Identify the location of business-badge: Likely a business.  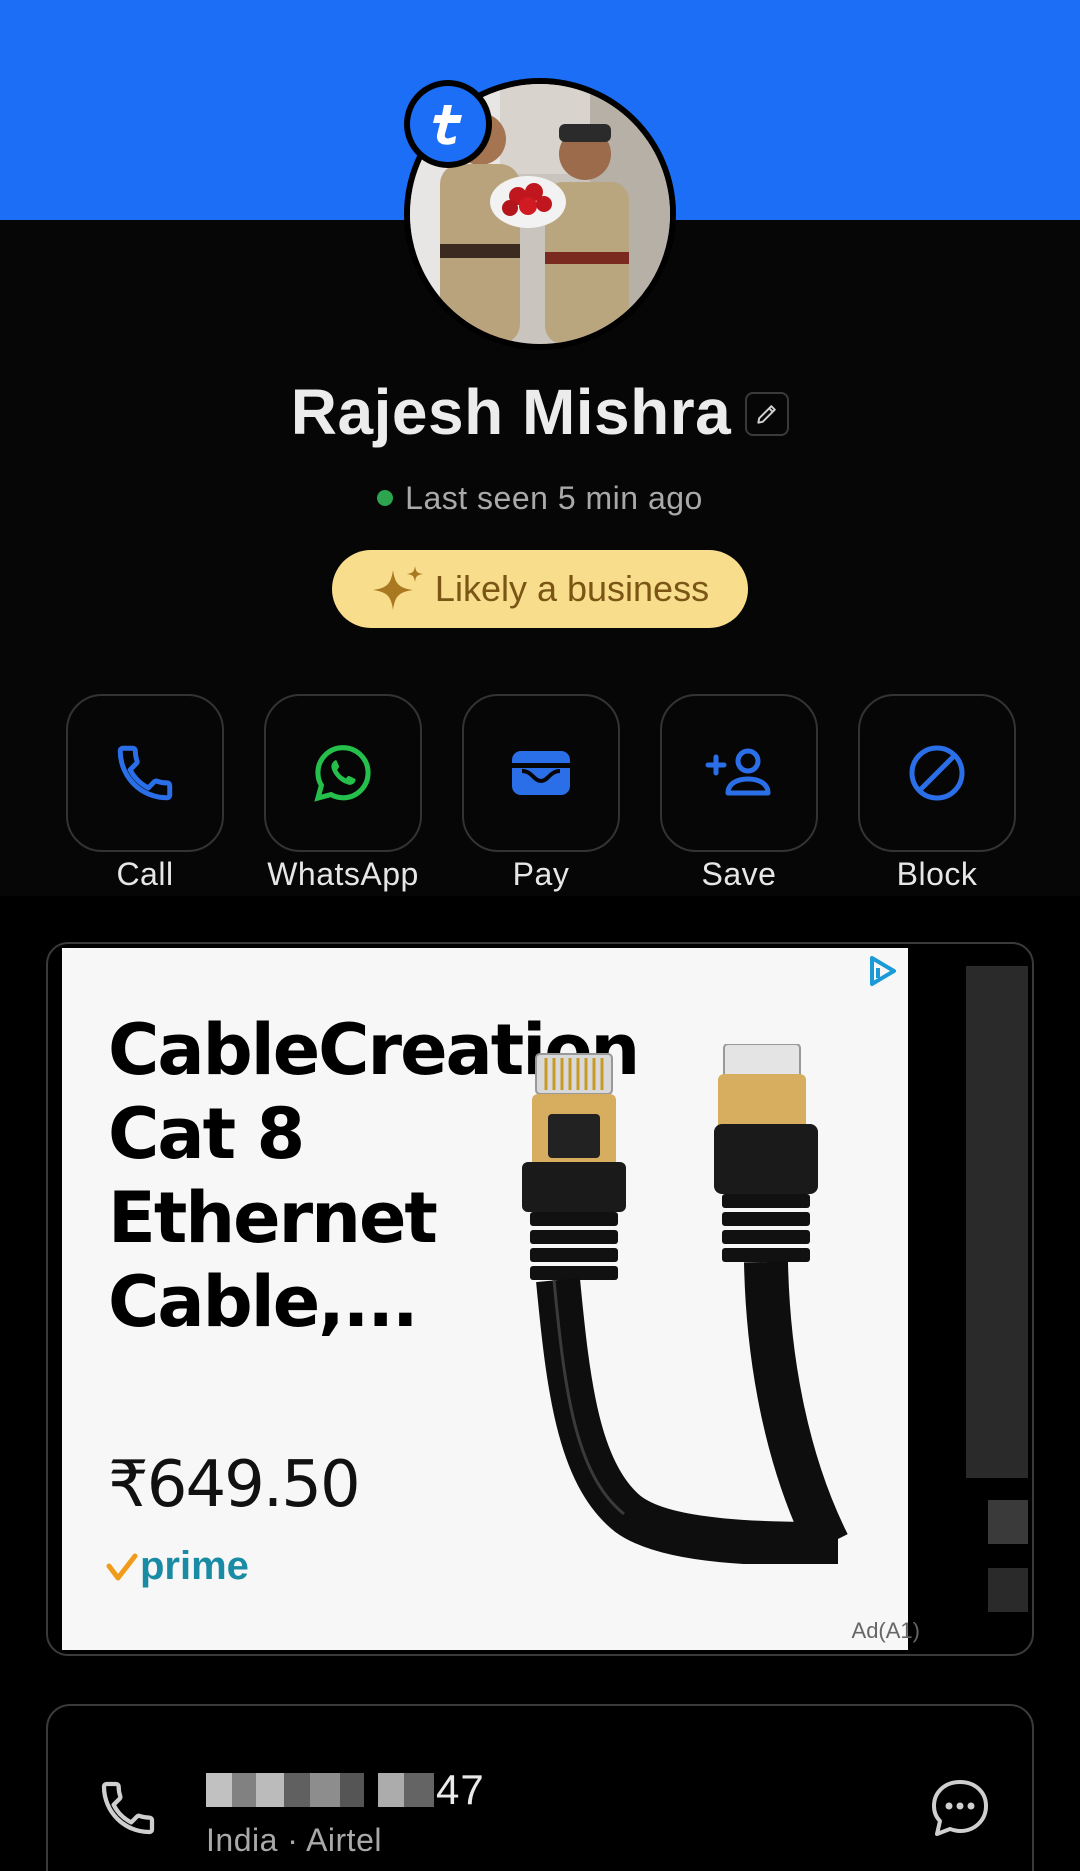
(540, 589).